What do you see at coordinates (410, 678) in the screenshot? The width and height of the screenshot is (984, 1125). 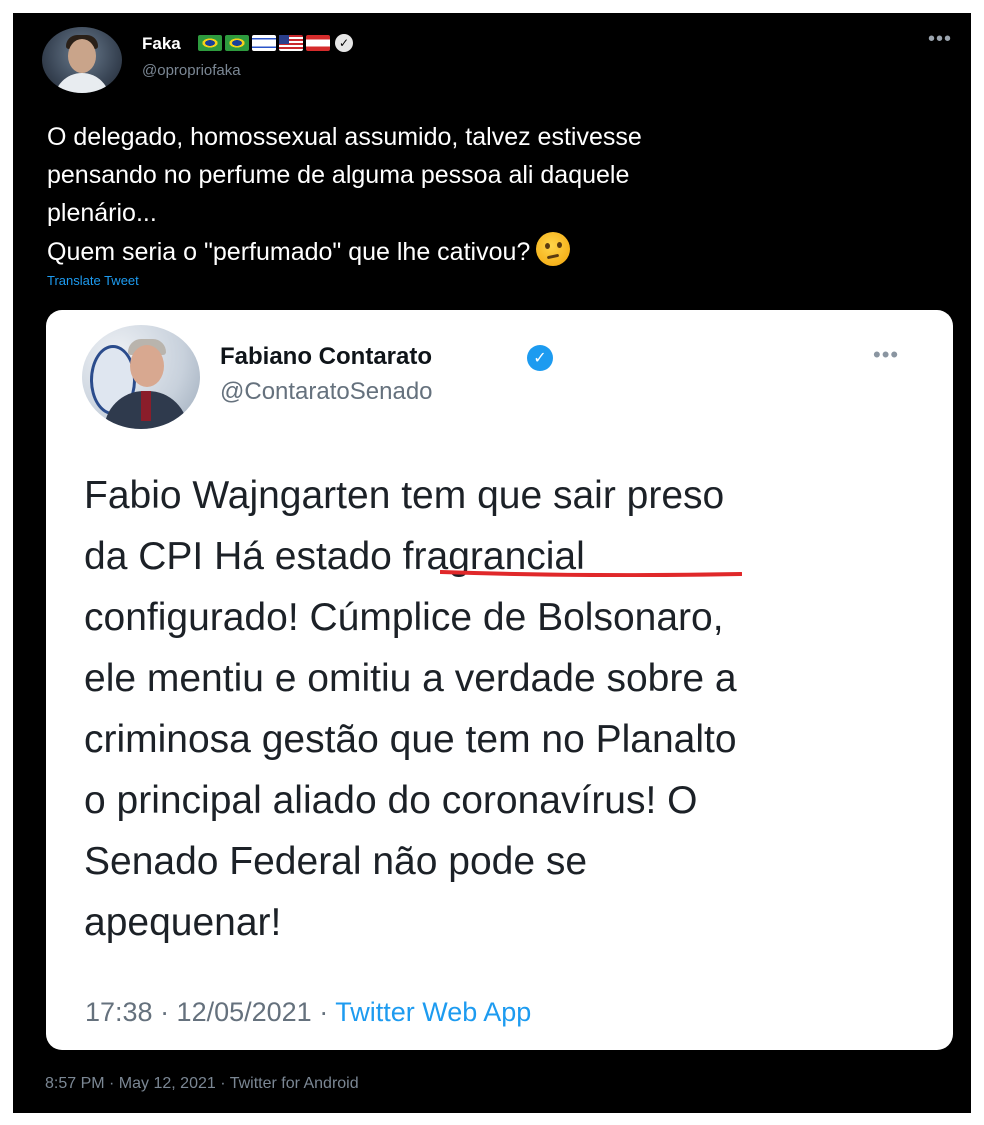 I see `quoted-text-line: ele mentiu e omitiu a verdade sobre a` at bounding box center [410, 678].